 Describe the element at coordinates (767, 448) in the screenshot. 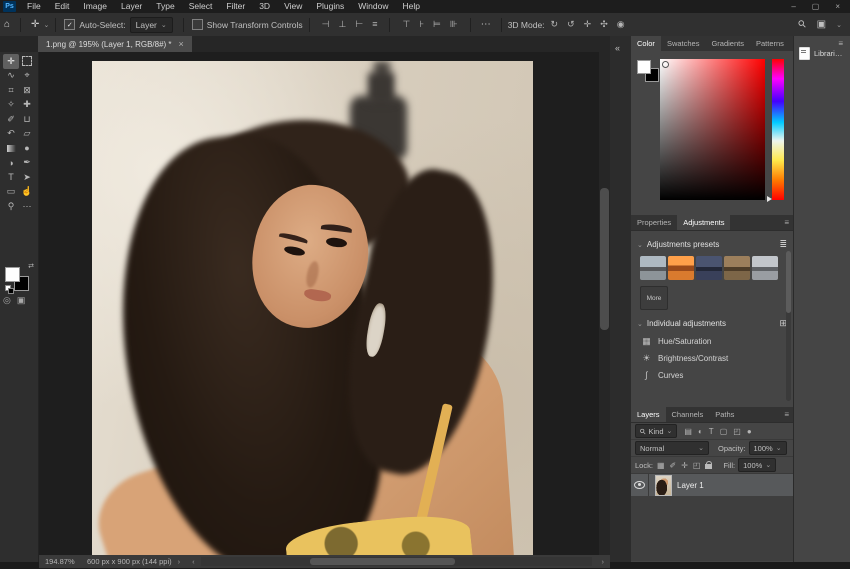

I see `opacity-dropdown: 100% ⌄` at that location.